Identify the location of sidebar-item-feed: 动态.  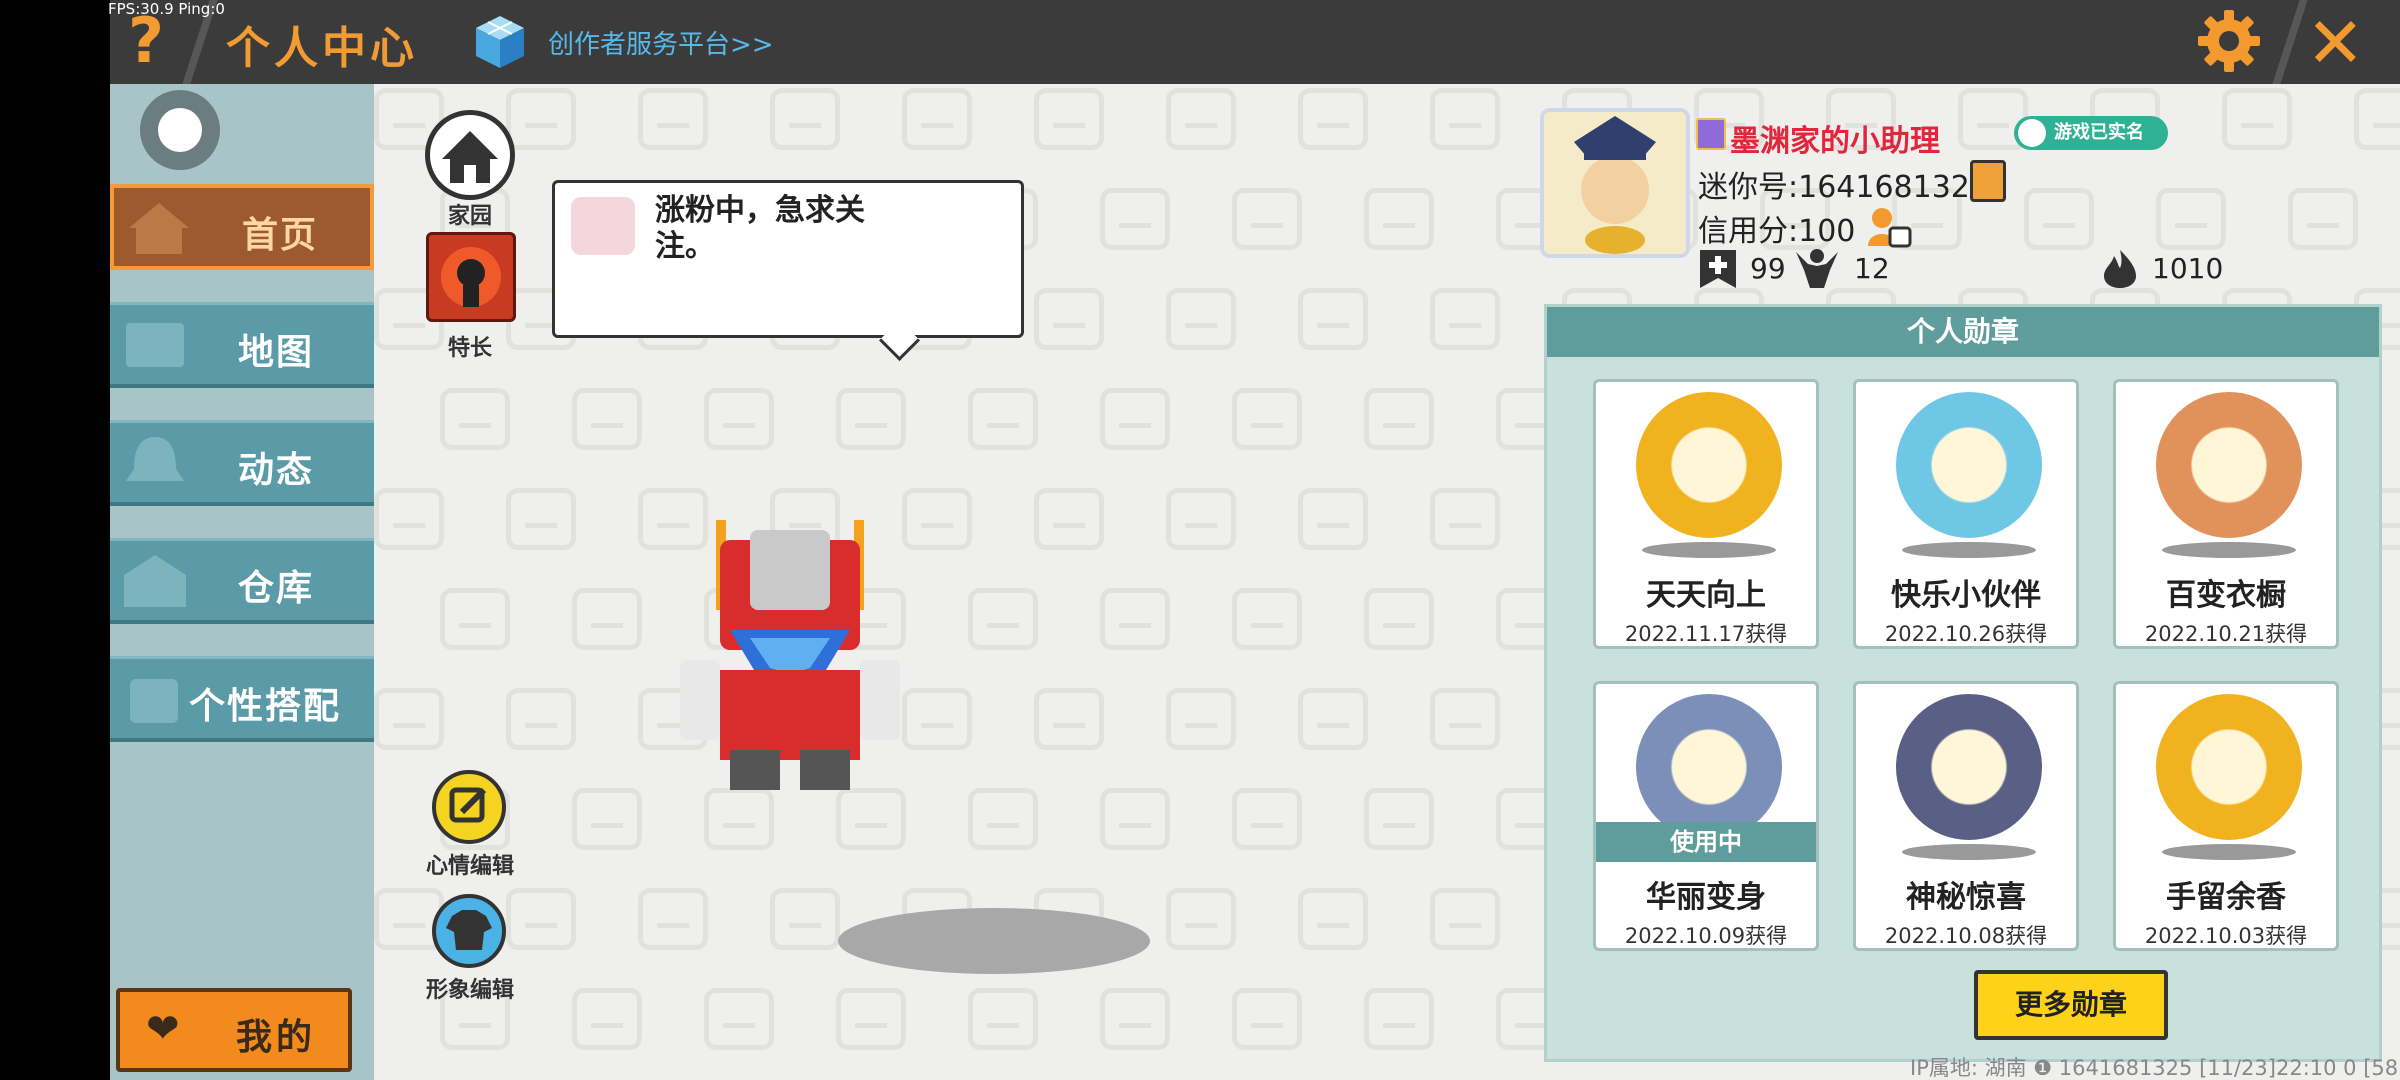
(242, 463).